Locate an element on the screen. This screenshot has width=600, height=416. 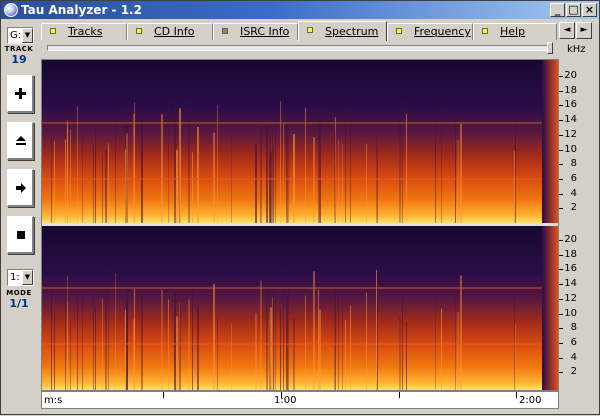
stop-button is located at coordinates (20, 235).